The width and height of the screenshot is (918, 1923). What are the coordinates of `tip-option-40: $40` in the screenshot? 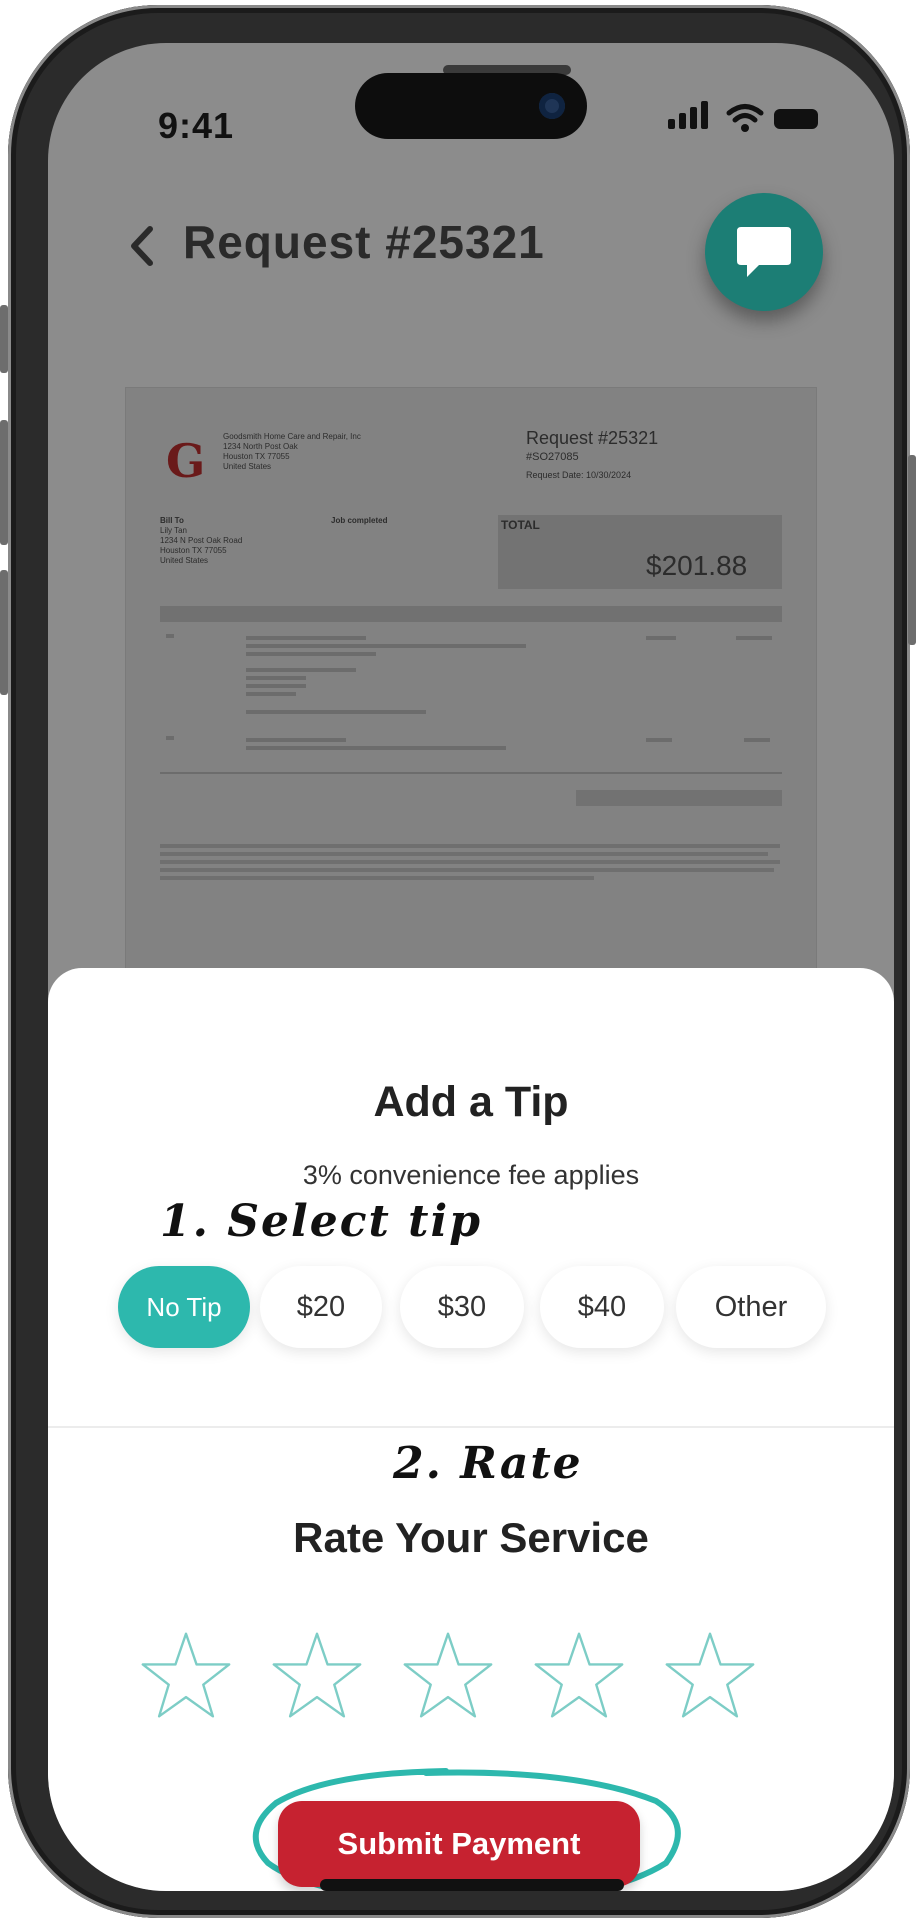 It's located at (602, 1307).